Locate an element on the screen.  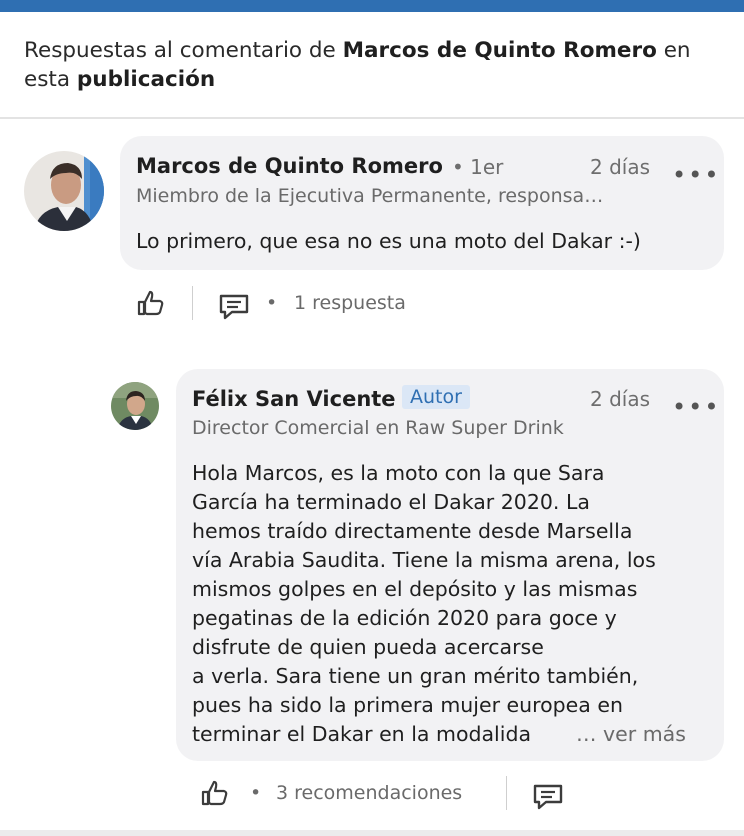
reply-timestamp: 2 días is located at coordinates (620, 399).